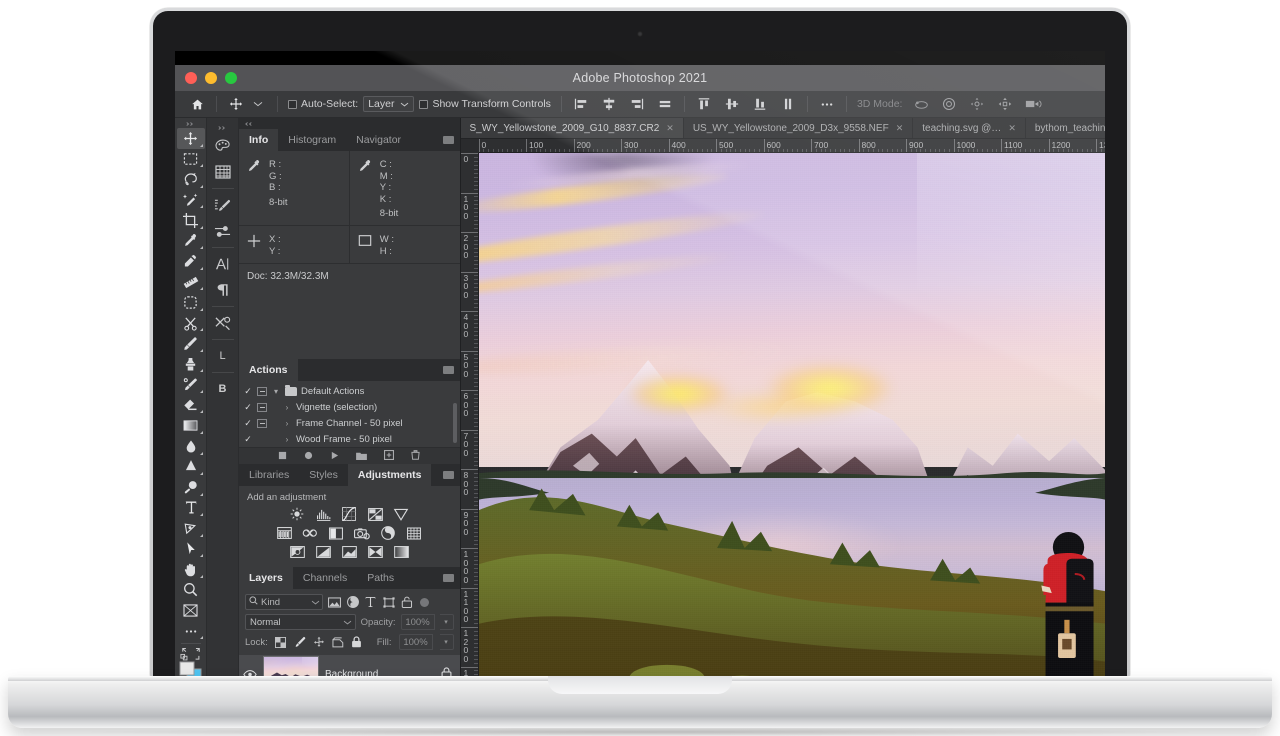 The height and width of the screenshot is (736, 1280). I want to click on panel-strip-collapse-handle, so click(223, 127).